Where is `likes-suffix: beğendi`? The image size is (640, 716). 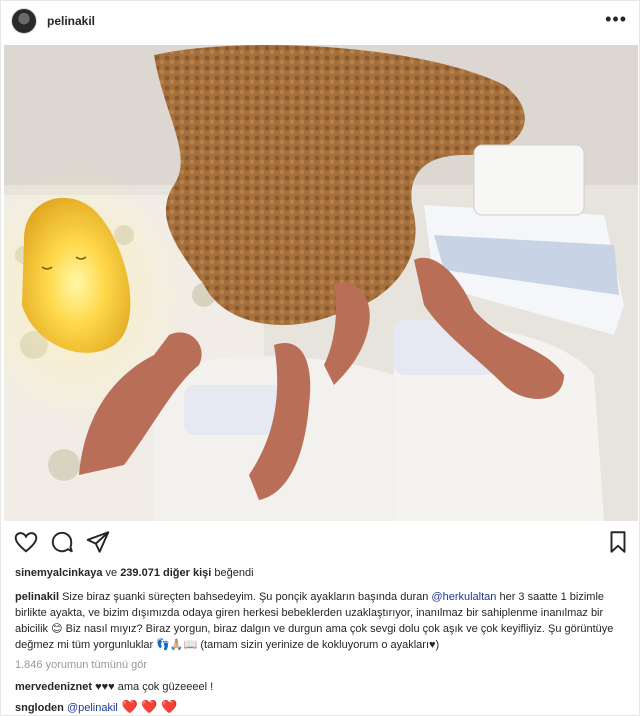 likes-suffix: beğendi is located at coordinates (232, 573).